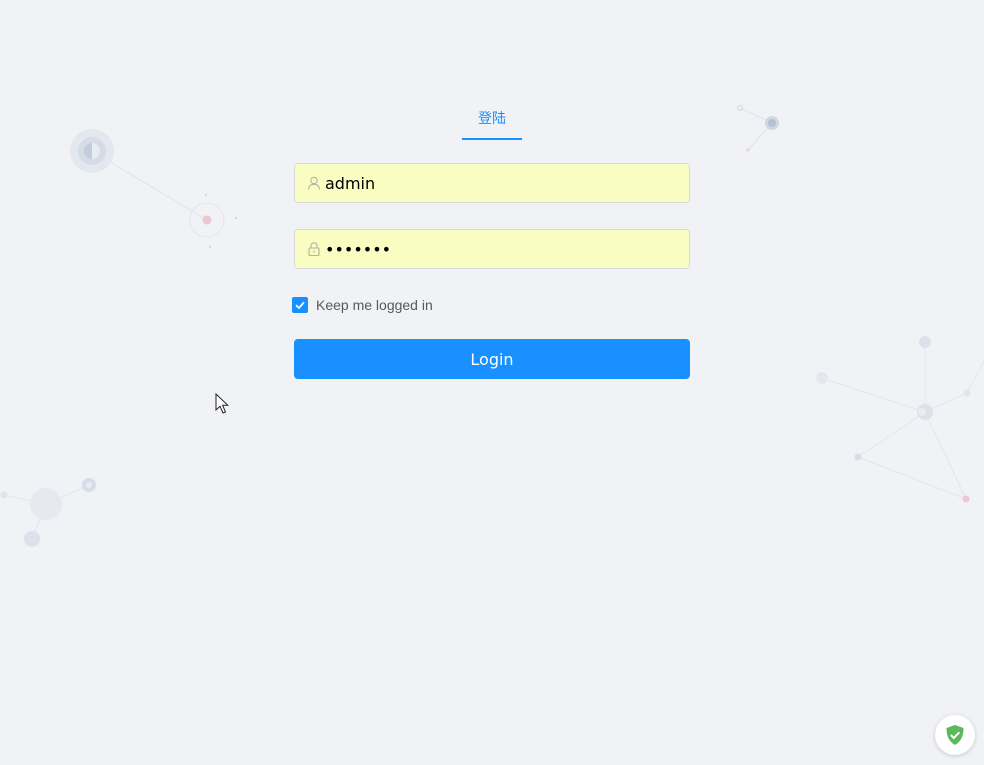  I want to click on username-field, so click(492, 183).